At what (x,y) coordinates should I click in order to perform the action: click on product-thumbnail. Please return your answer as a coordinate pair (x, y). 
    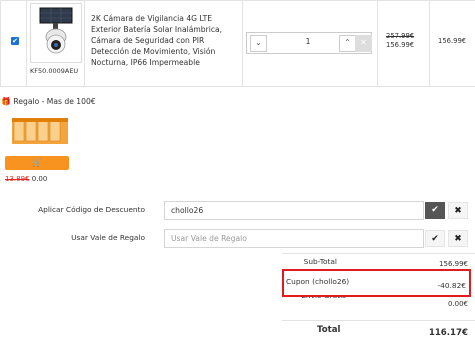
    Looking at the image, I should click on (56, 33).